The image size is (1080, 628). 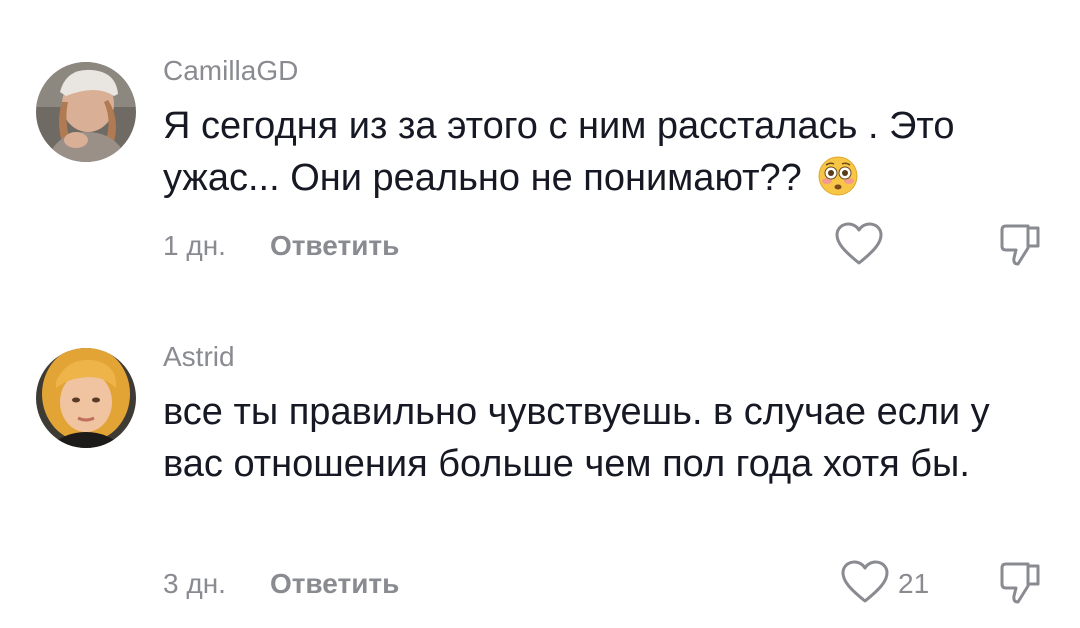 What do you see at coordinates (199, 357) in the screenshot?
I see `comment-username: Astrid` at bounding box center [199, 357].